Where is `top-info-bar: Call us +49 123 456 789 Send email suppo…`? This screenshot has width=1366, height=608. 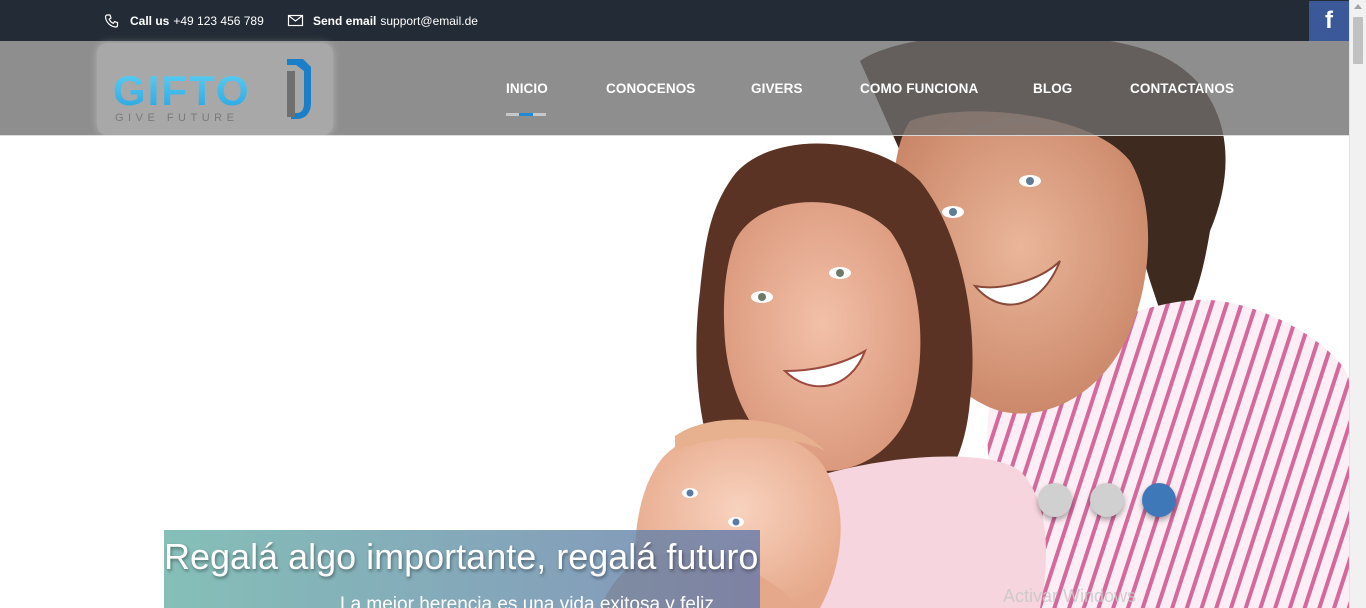 top-info-bar: Call us +49 123 456 789 Send email suppo… is located at coordinates (674, 20).